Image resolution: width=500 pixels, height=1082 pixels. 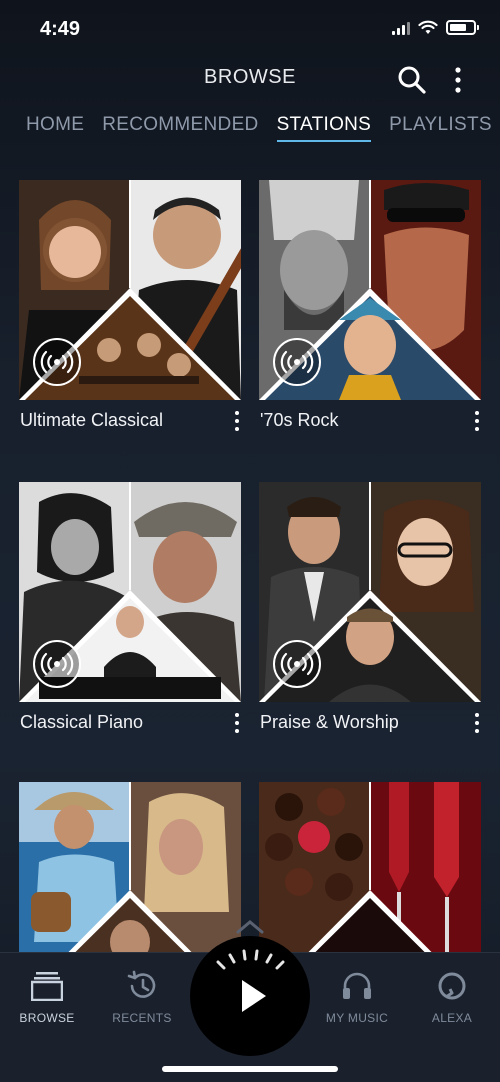 I want to click on station-card: Ultimate Classical, so click(x=130, y=305).